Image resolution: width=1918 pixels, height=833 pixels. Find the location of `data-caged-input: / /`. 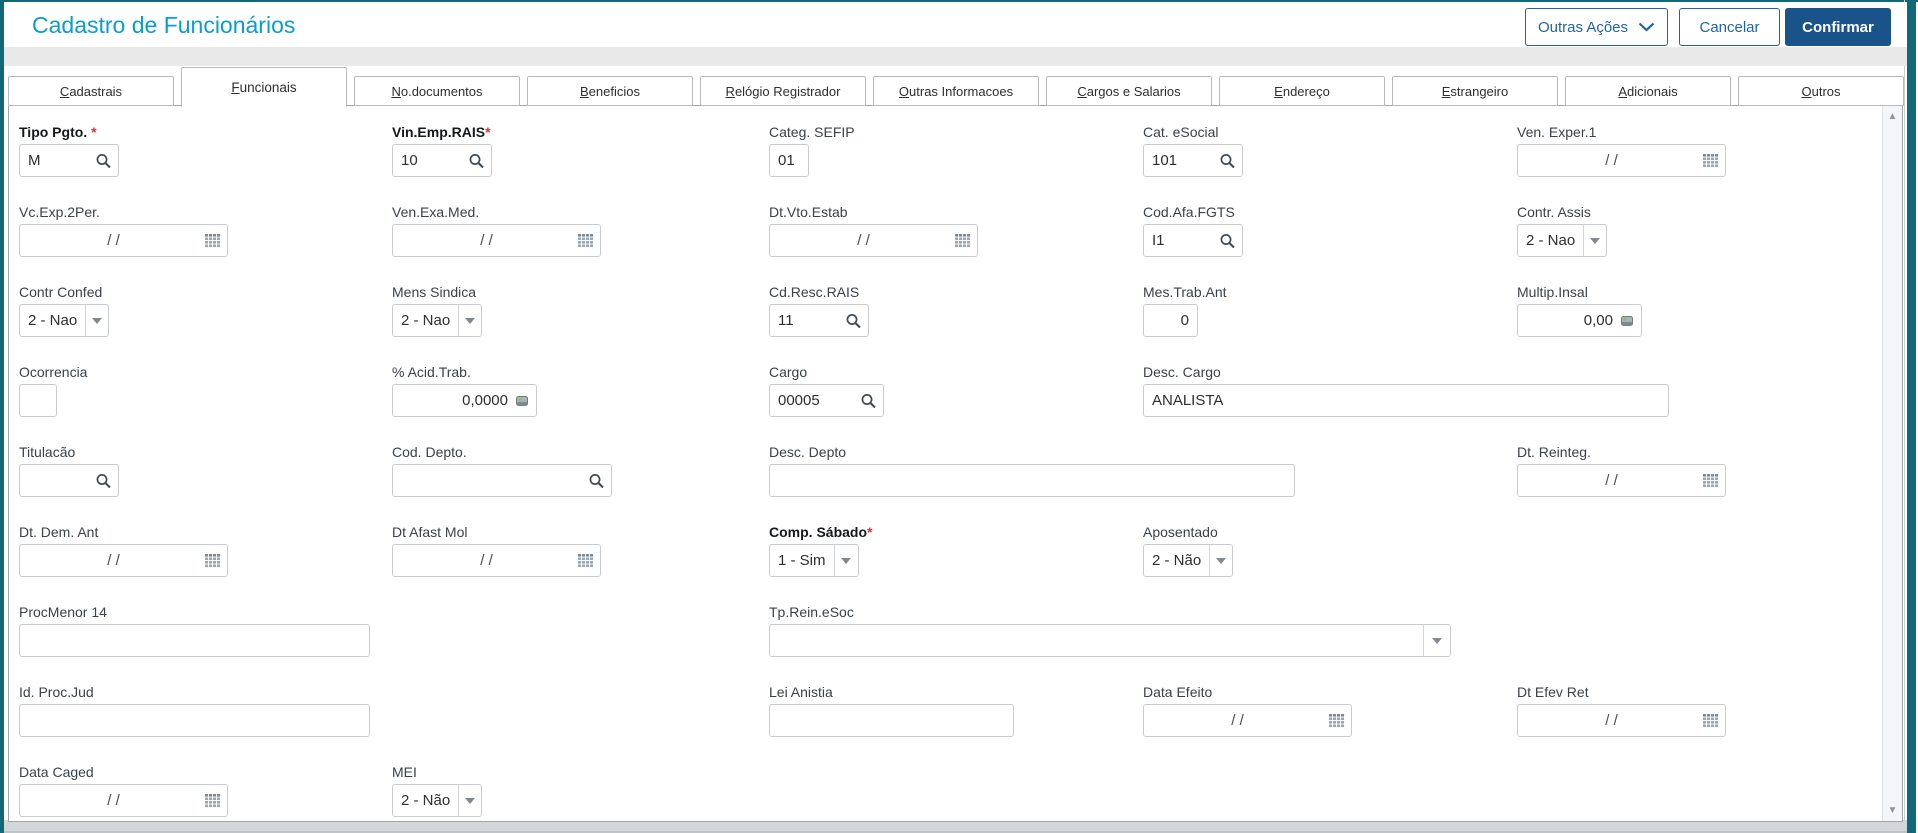

data-caged-input: / / is located at coordinates (123, 800).